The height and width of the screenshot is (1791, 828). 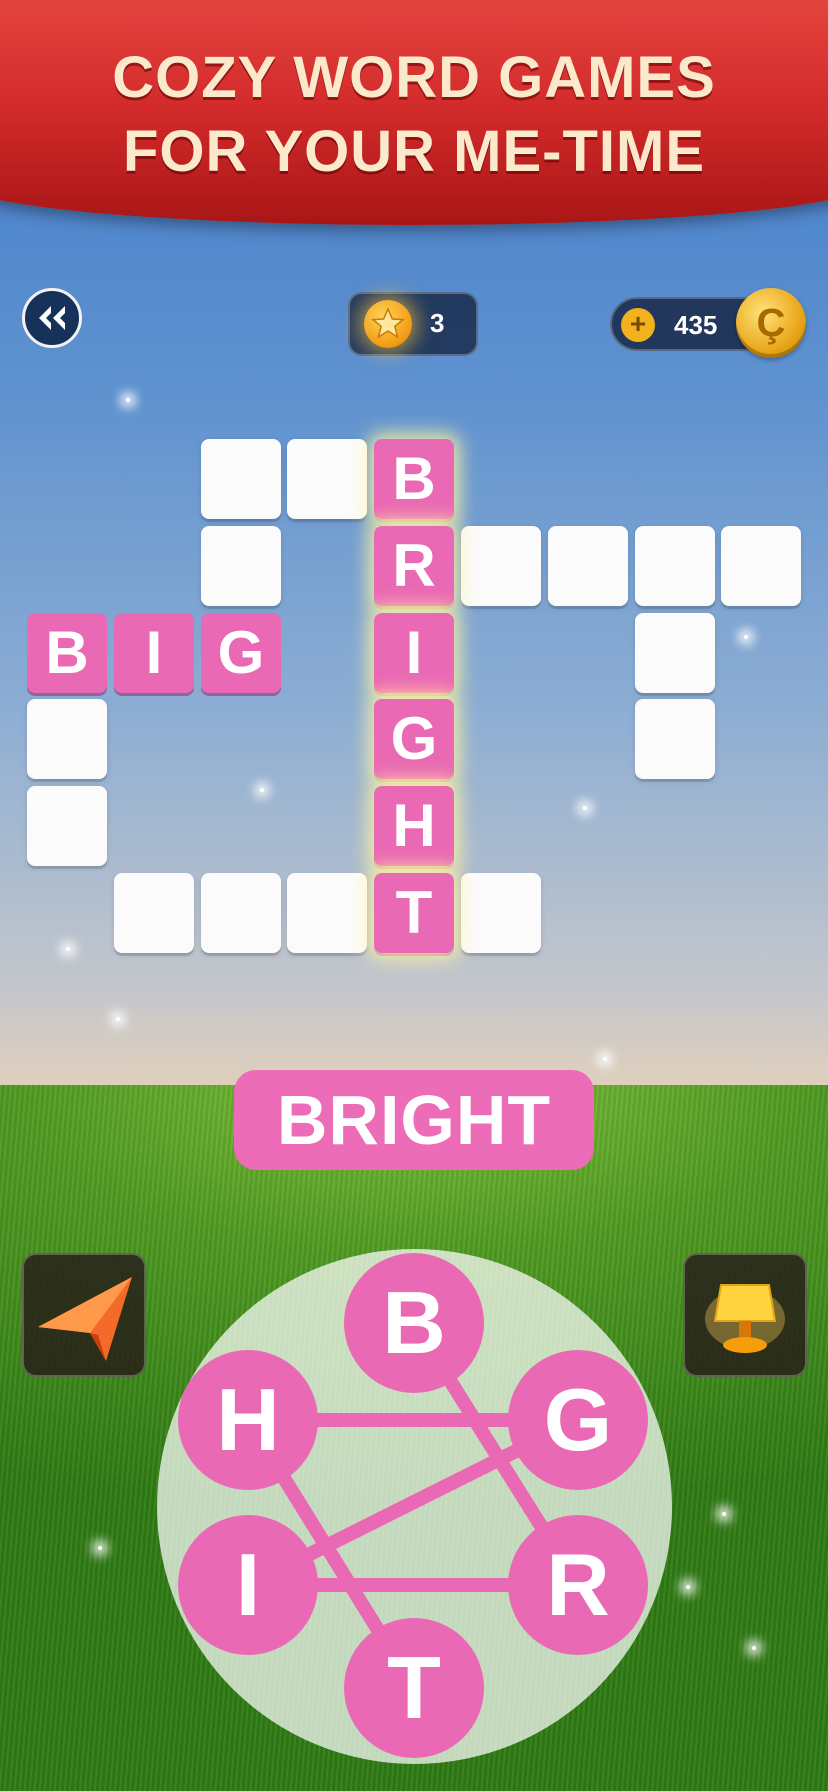 I want to click on wheel-letter-t: T, so click(x=414, y=1688).